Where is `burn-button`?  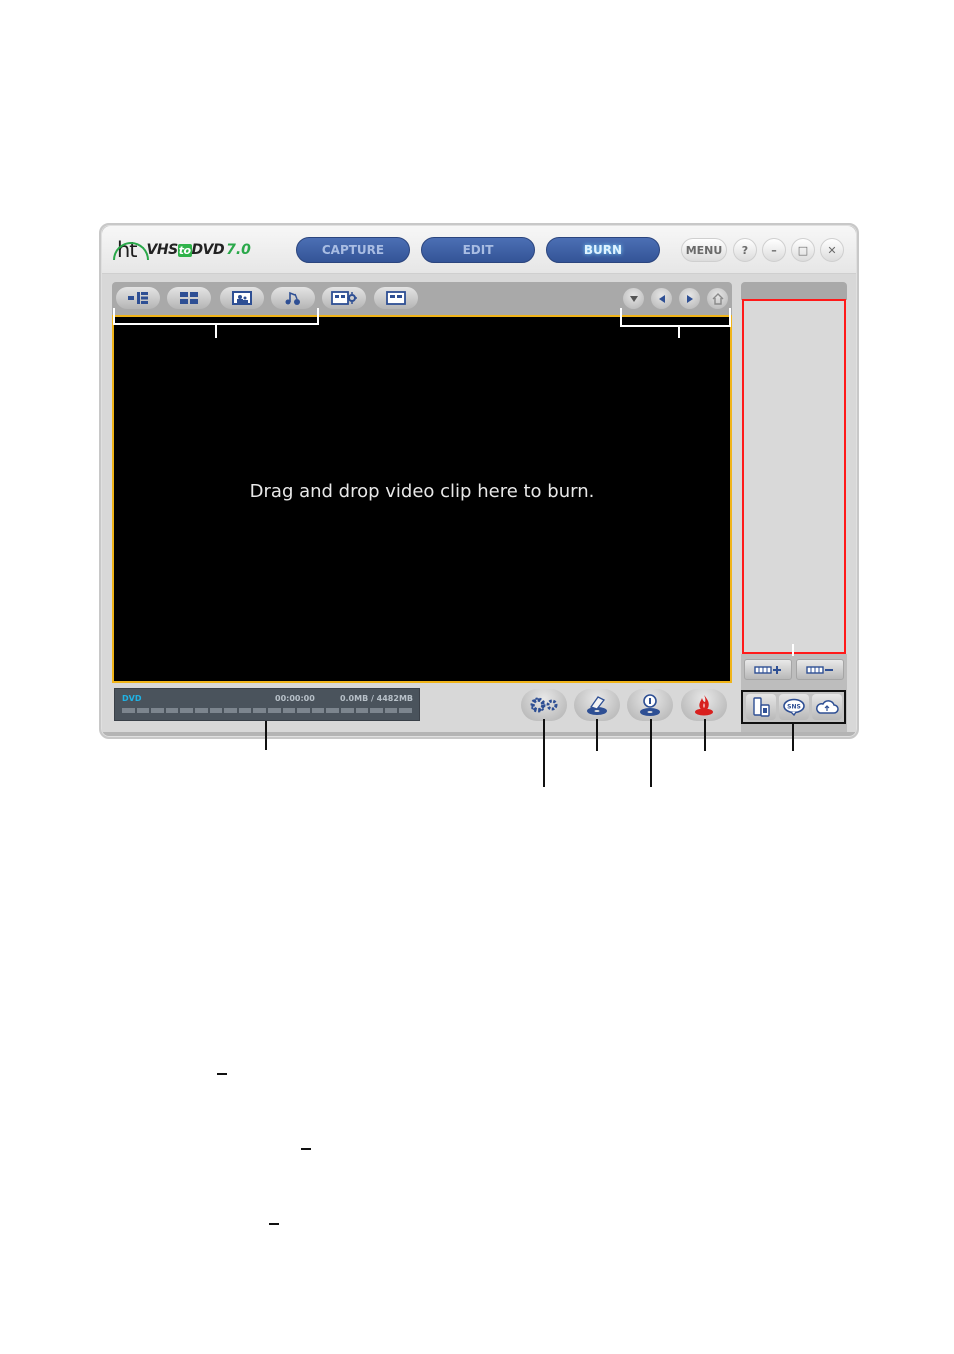
burn-button is located at coordinates (704, 705).